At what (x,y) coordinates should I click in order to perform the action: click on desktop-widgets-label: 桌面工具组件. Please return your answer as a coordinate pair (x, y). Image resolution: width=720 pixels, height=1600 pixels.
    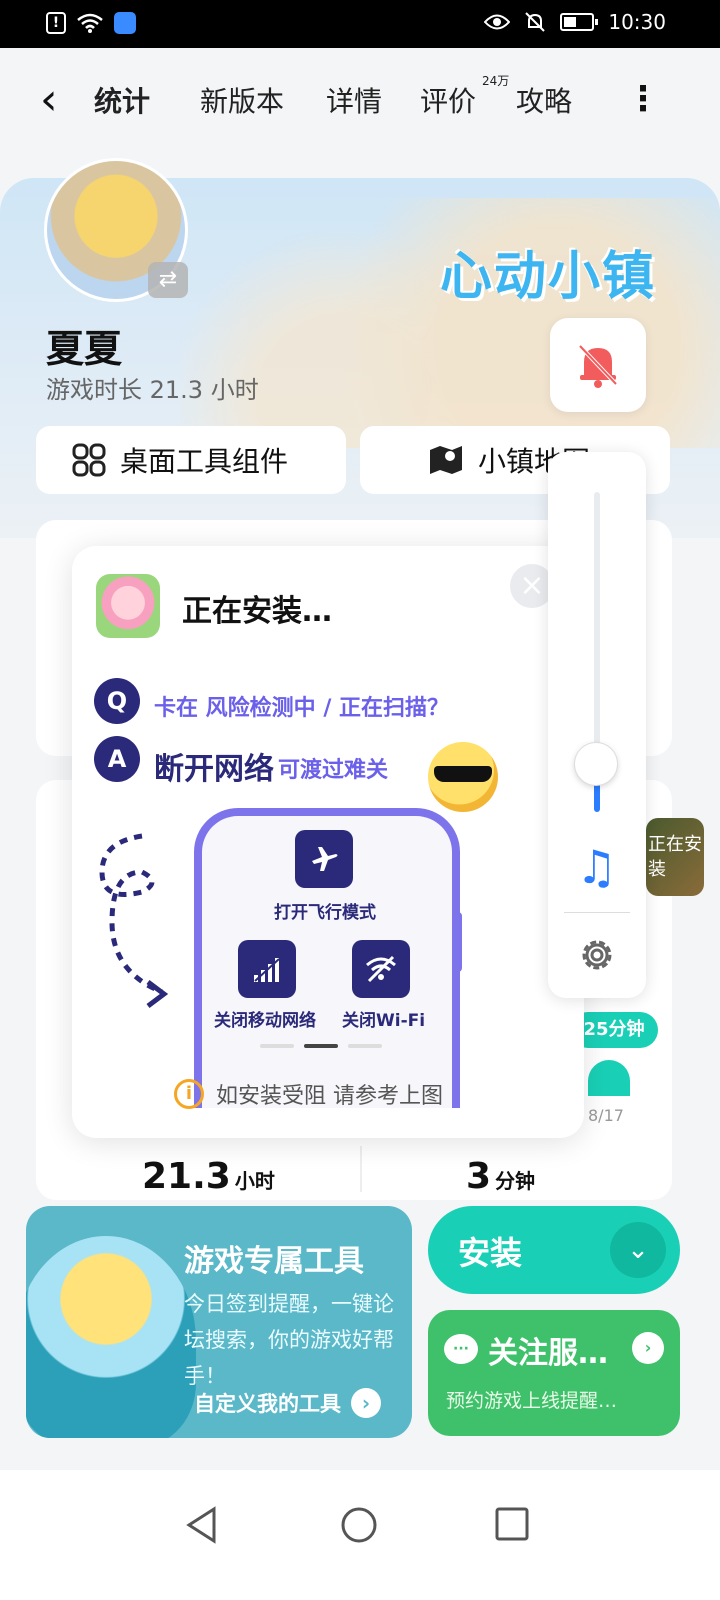
    Looking at the image, I should click on (204, 461).